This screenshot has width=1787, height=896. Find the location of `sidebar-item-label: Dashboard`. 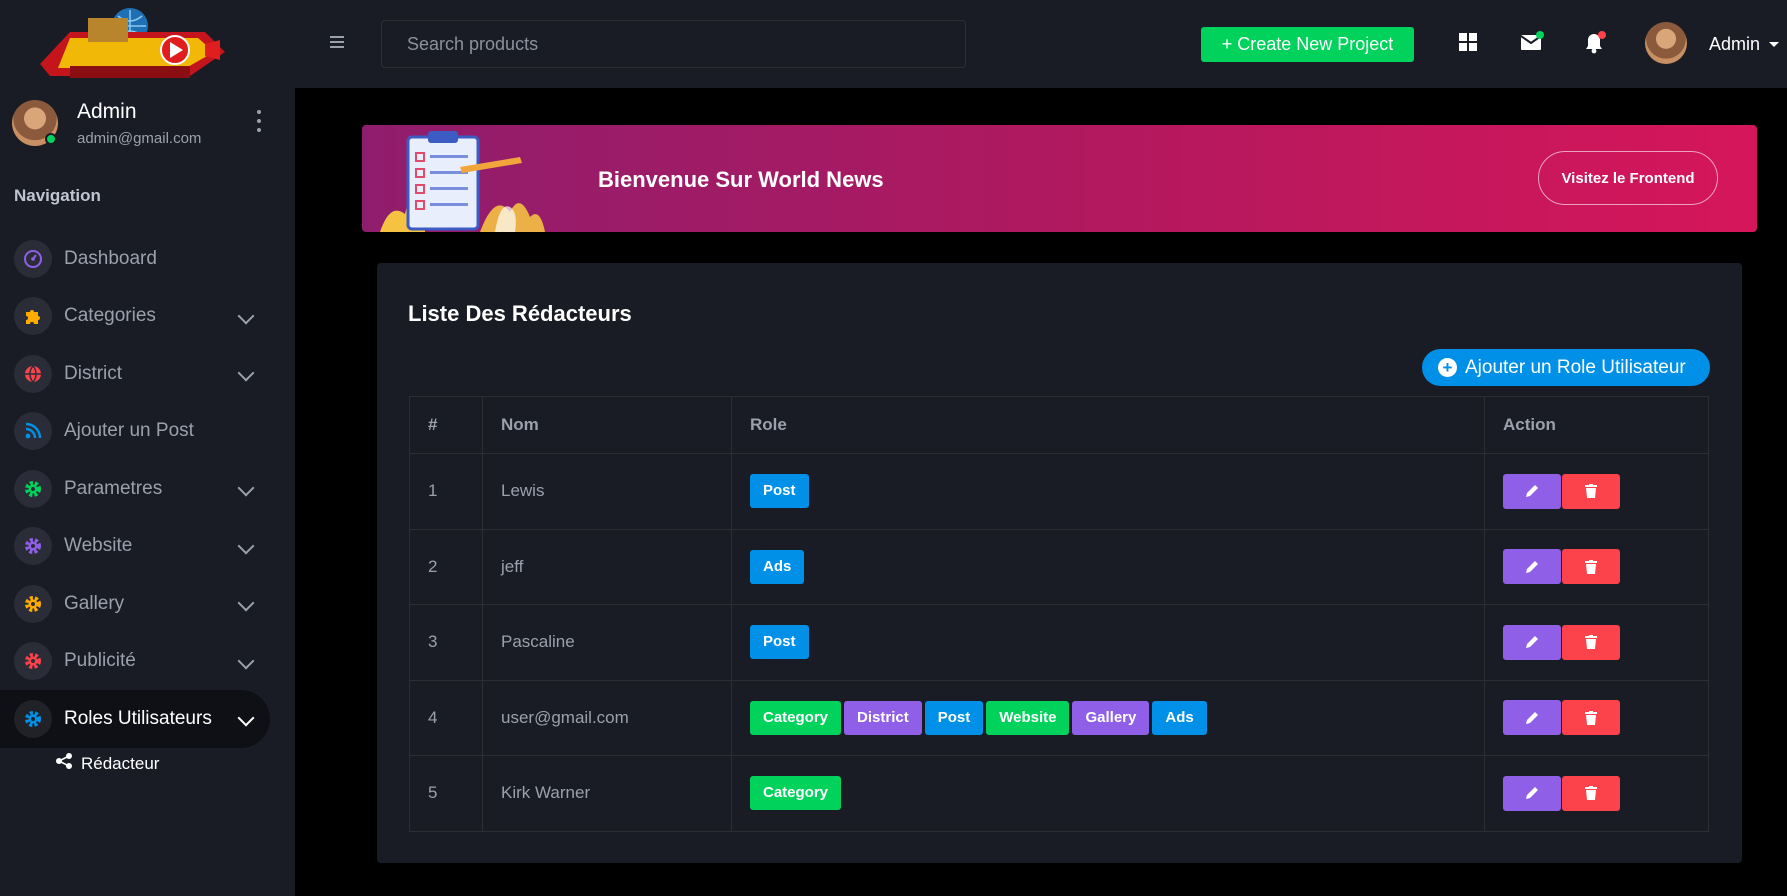

sidebar-item-label: Dashboard is located at coordinates (110, 258).